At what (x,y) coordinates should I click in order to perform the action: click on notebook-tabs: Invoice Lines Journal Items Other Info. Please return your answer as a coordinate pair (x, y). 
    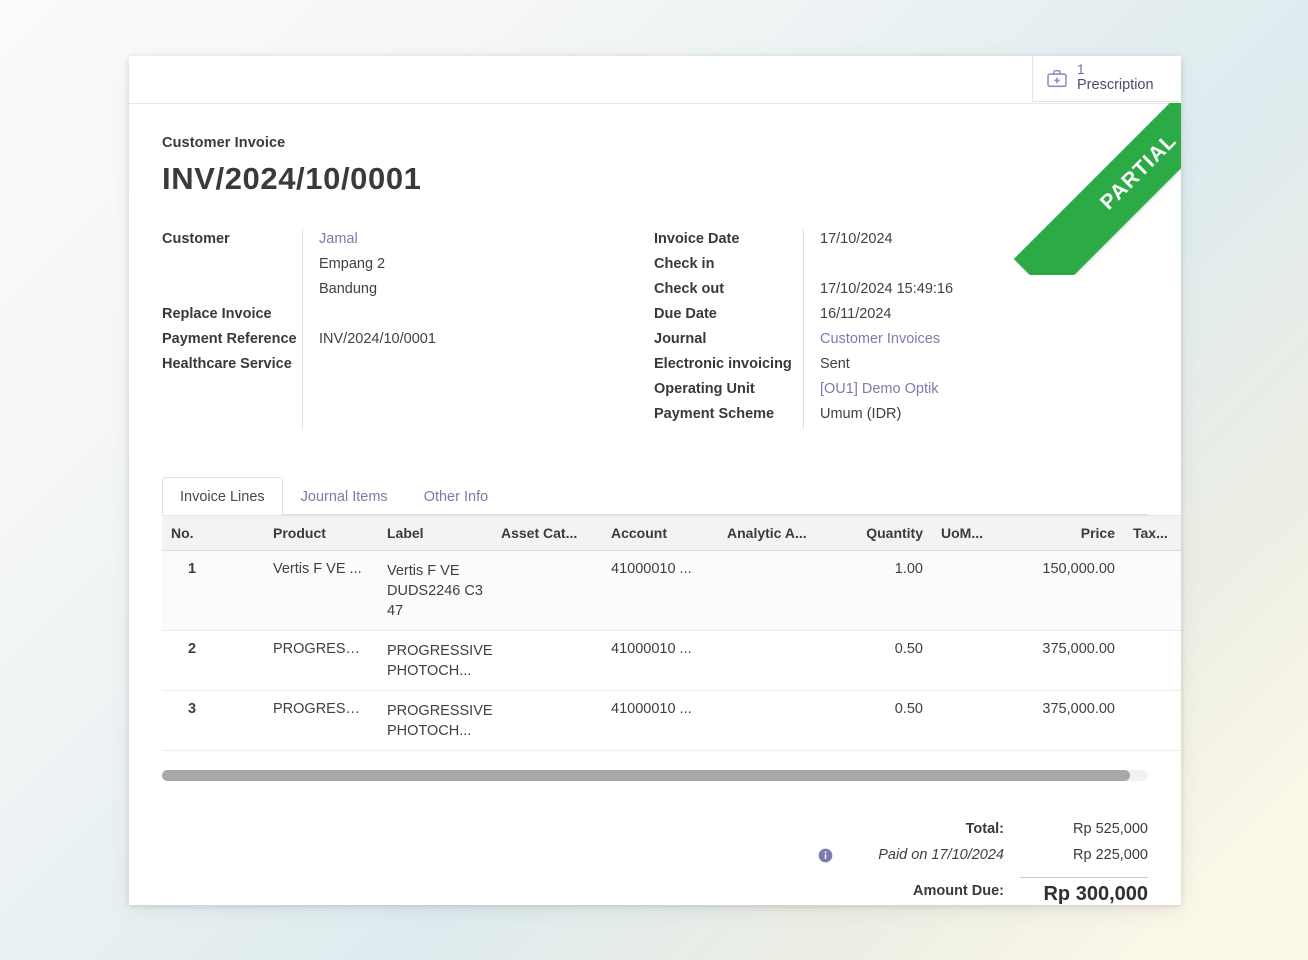
    Looking at the image, I should click on (655, 496).